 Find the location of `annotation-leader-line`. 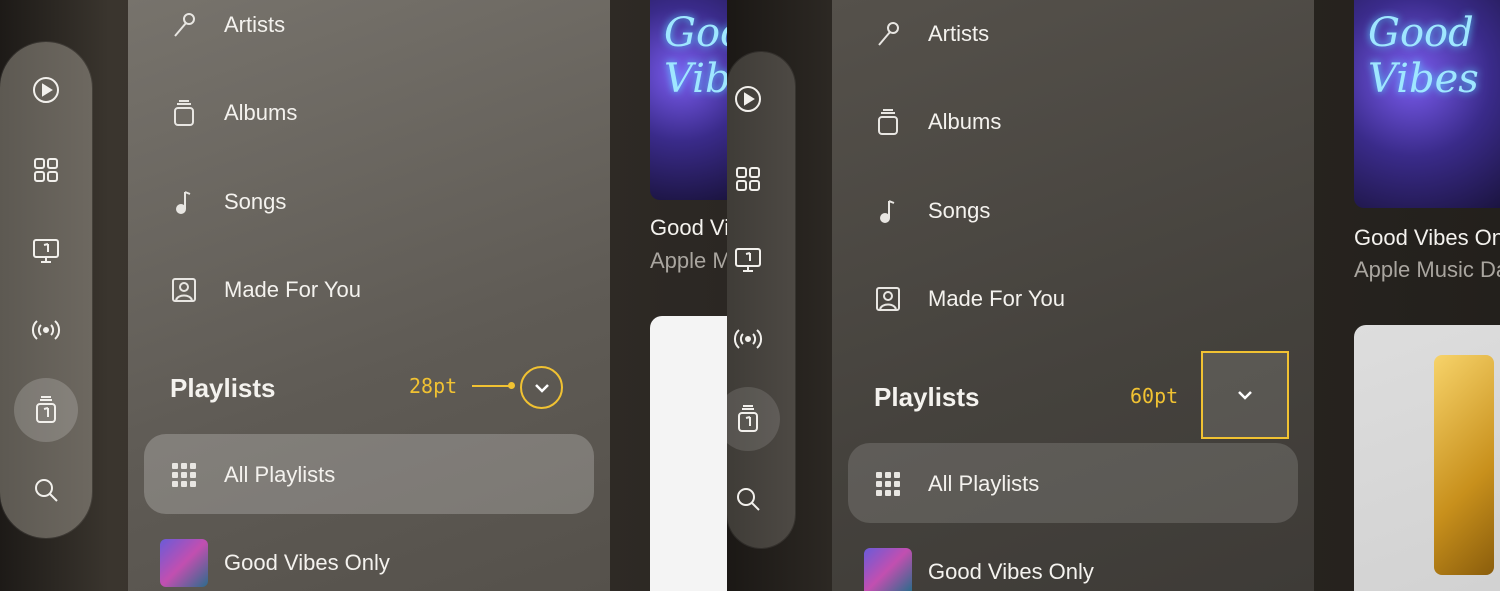

annotation-leader-line is located at coordinates (493, 385).